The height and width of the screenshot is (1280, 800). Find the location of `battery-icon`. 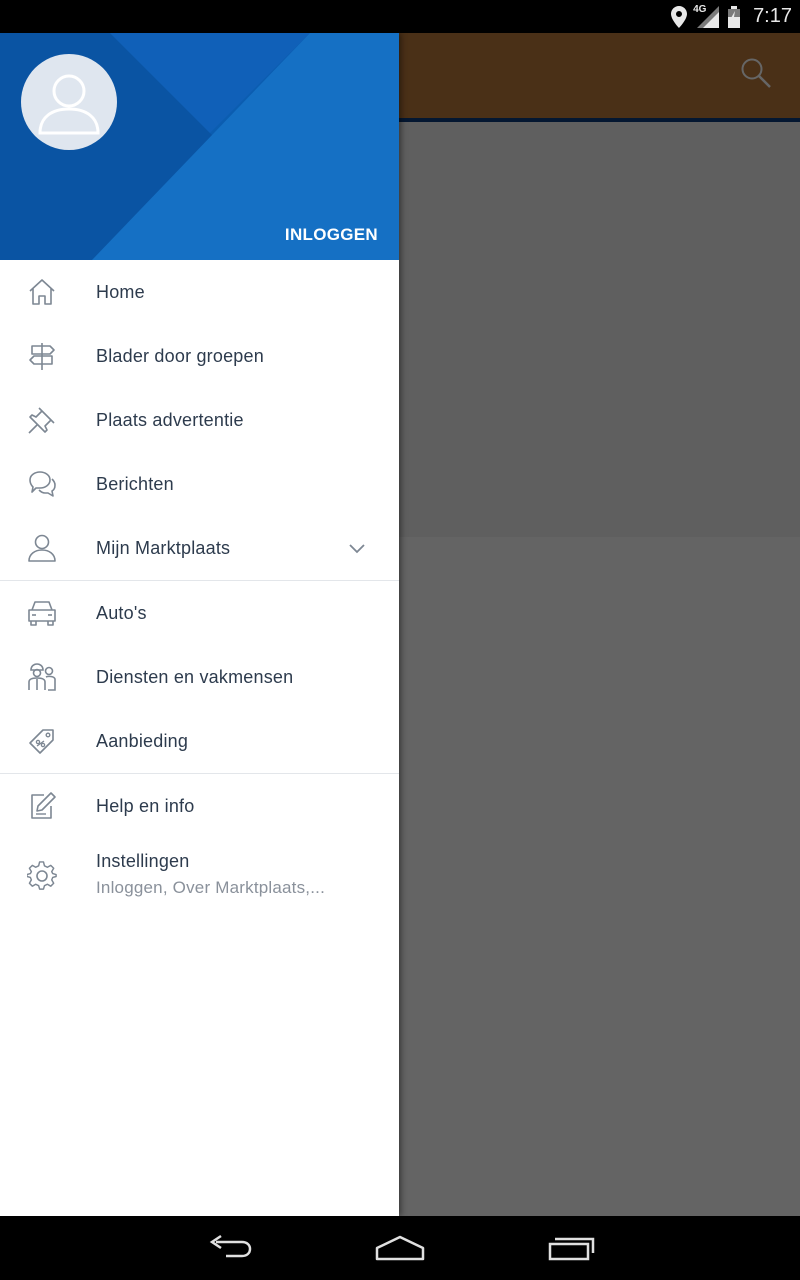

battery-icon is located at coordinates (734, 16).